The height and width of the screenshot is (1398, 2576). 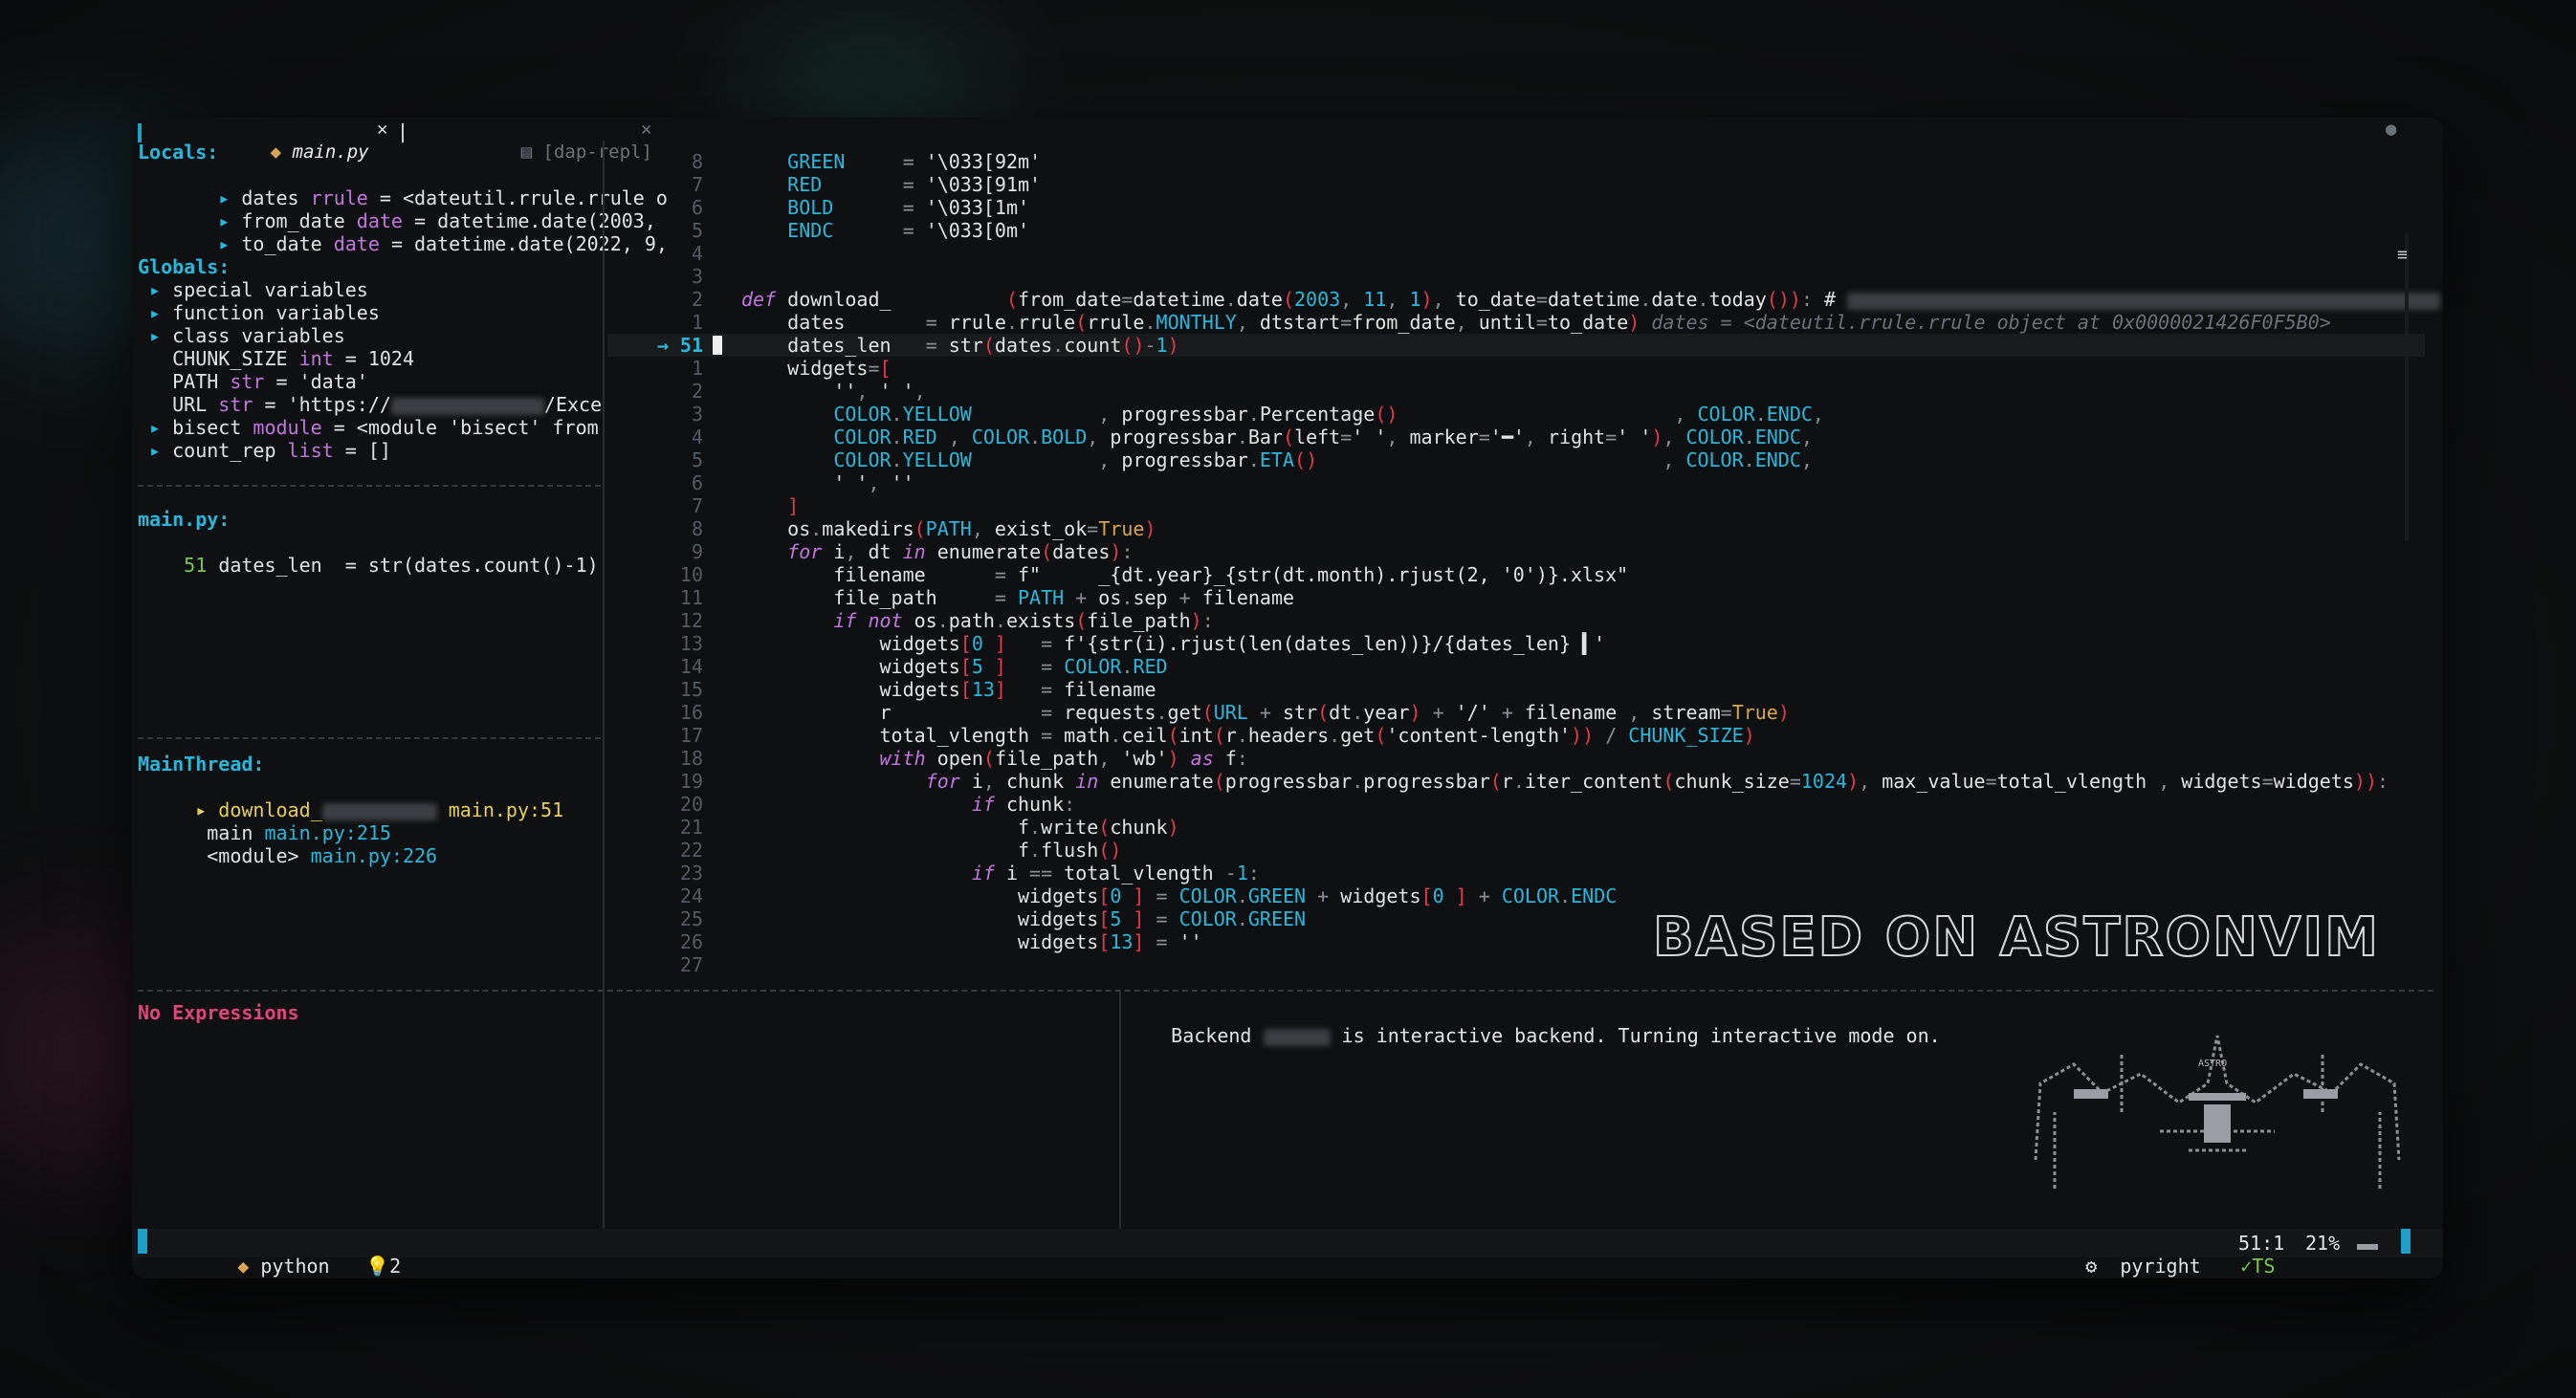 I want to click on cursor-position: 51:1, so click(x=2261, y=1244).